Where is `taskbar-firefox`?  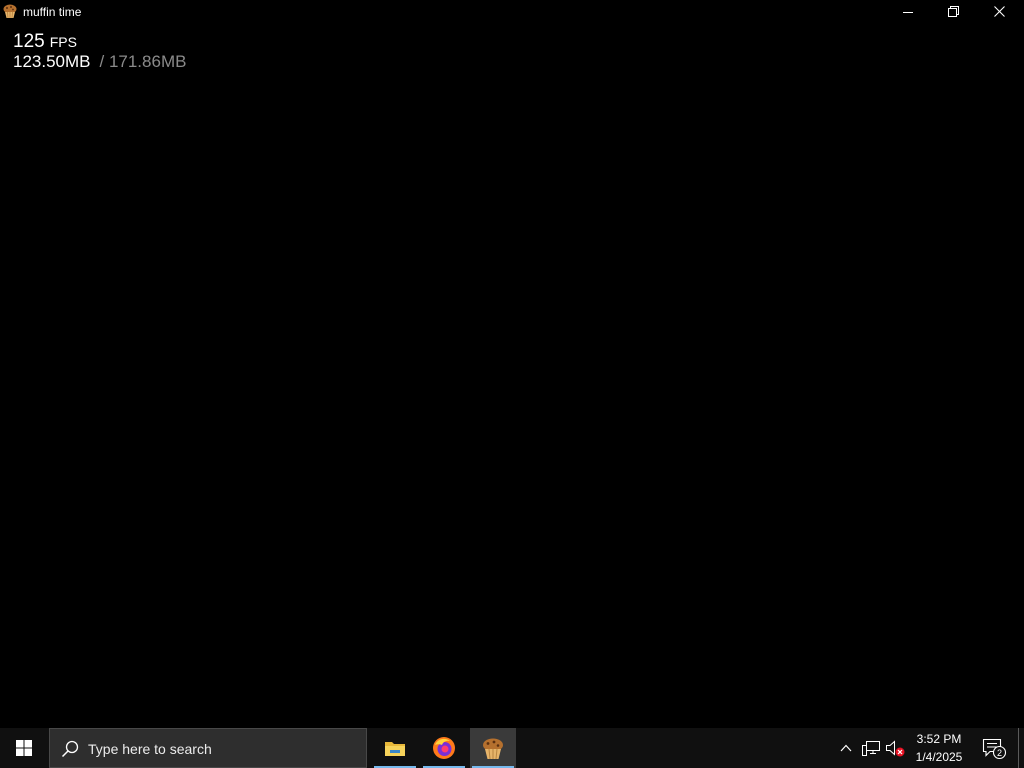
taskbar-firefox is located at coordinates (444, 748).